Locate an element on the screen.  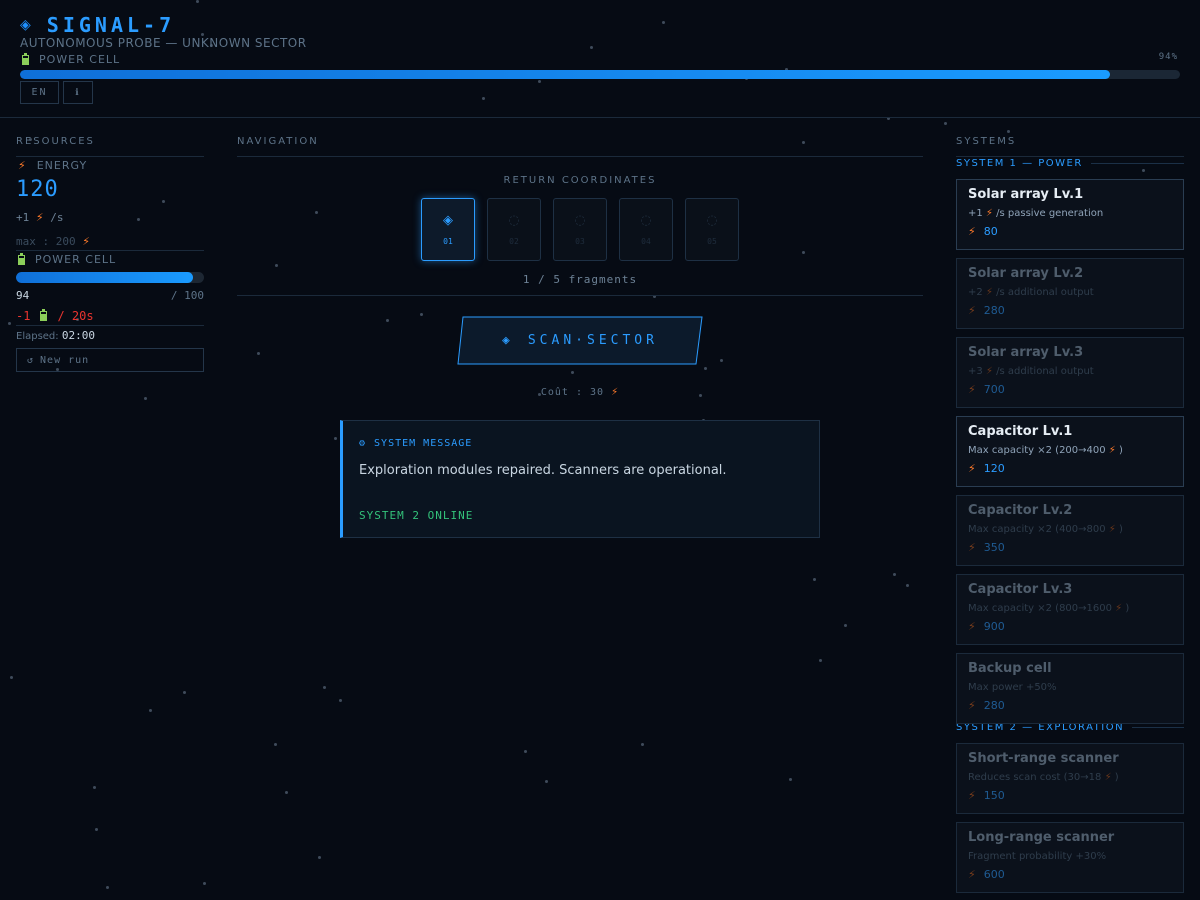
elapsed-time: Elapsed: 02:00 is located at coordinates (55, 335).